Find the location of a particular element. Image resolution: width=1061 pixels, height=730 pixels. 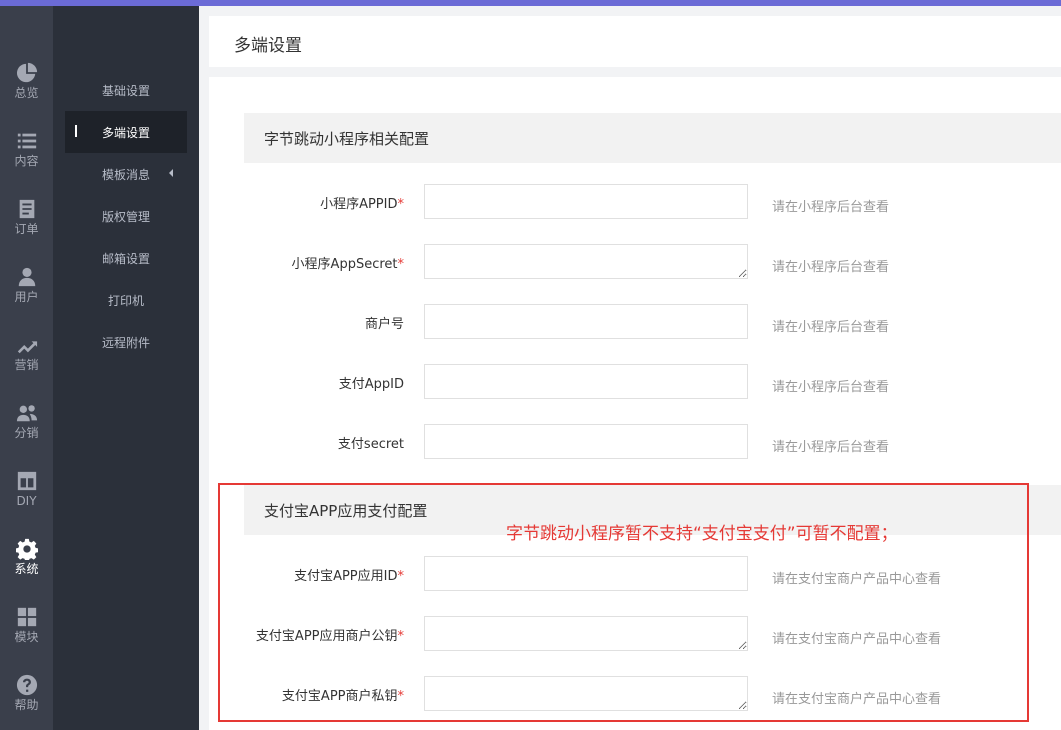

submenu-copyright: 版权管理 is located at coordinates (126, 216).